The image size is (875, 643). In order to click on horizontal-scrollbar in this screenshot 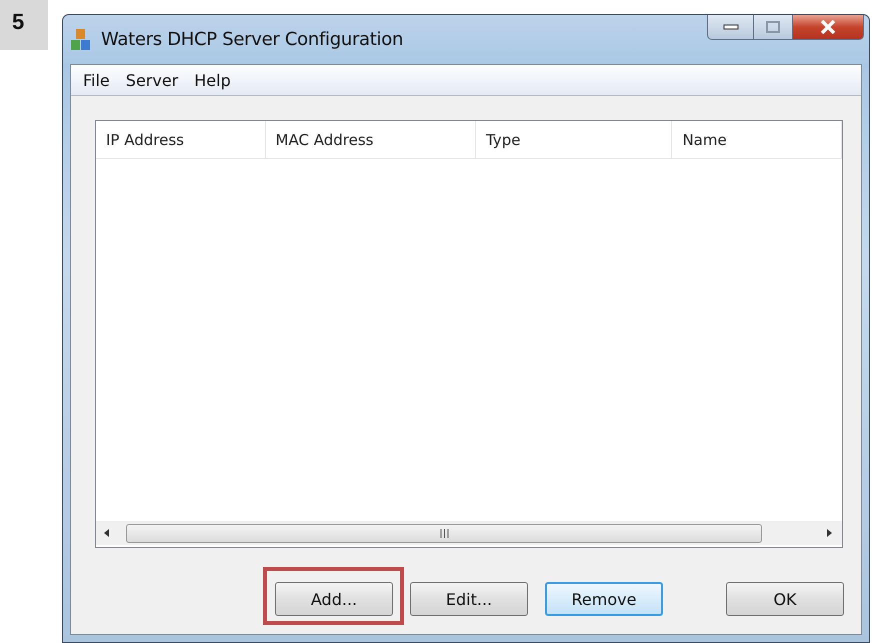, I will do `click(469, 533)`.